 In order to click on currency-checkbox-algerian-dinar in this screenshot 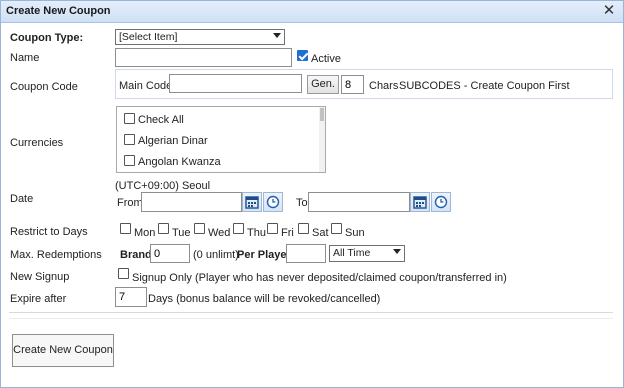, I will do `click(129, 139)`.